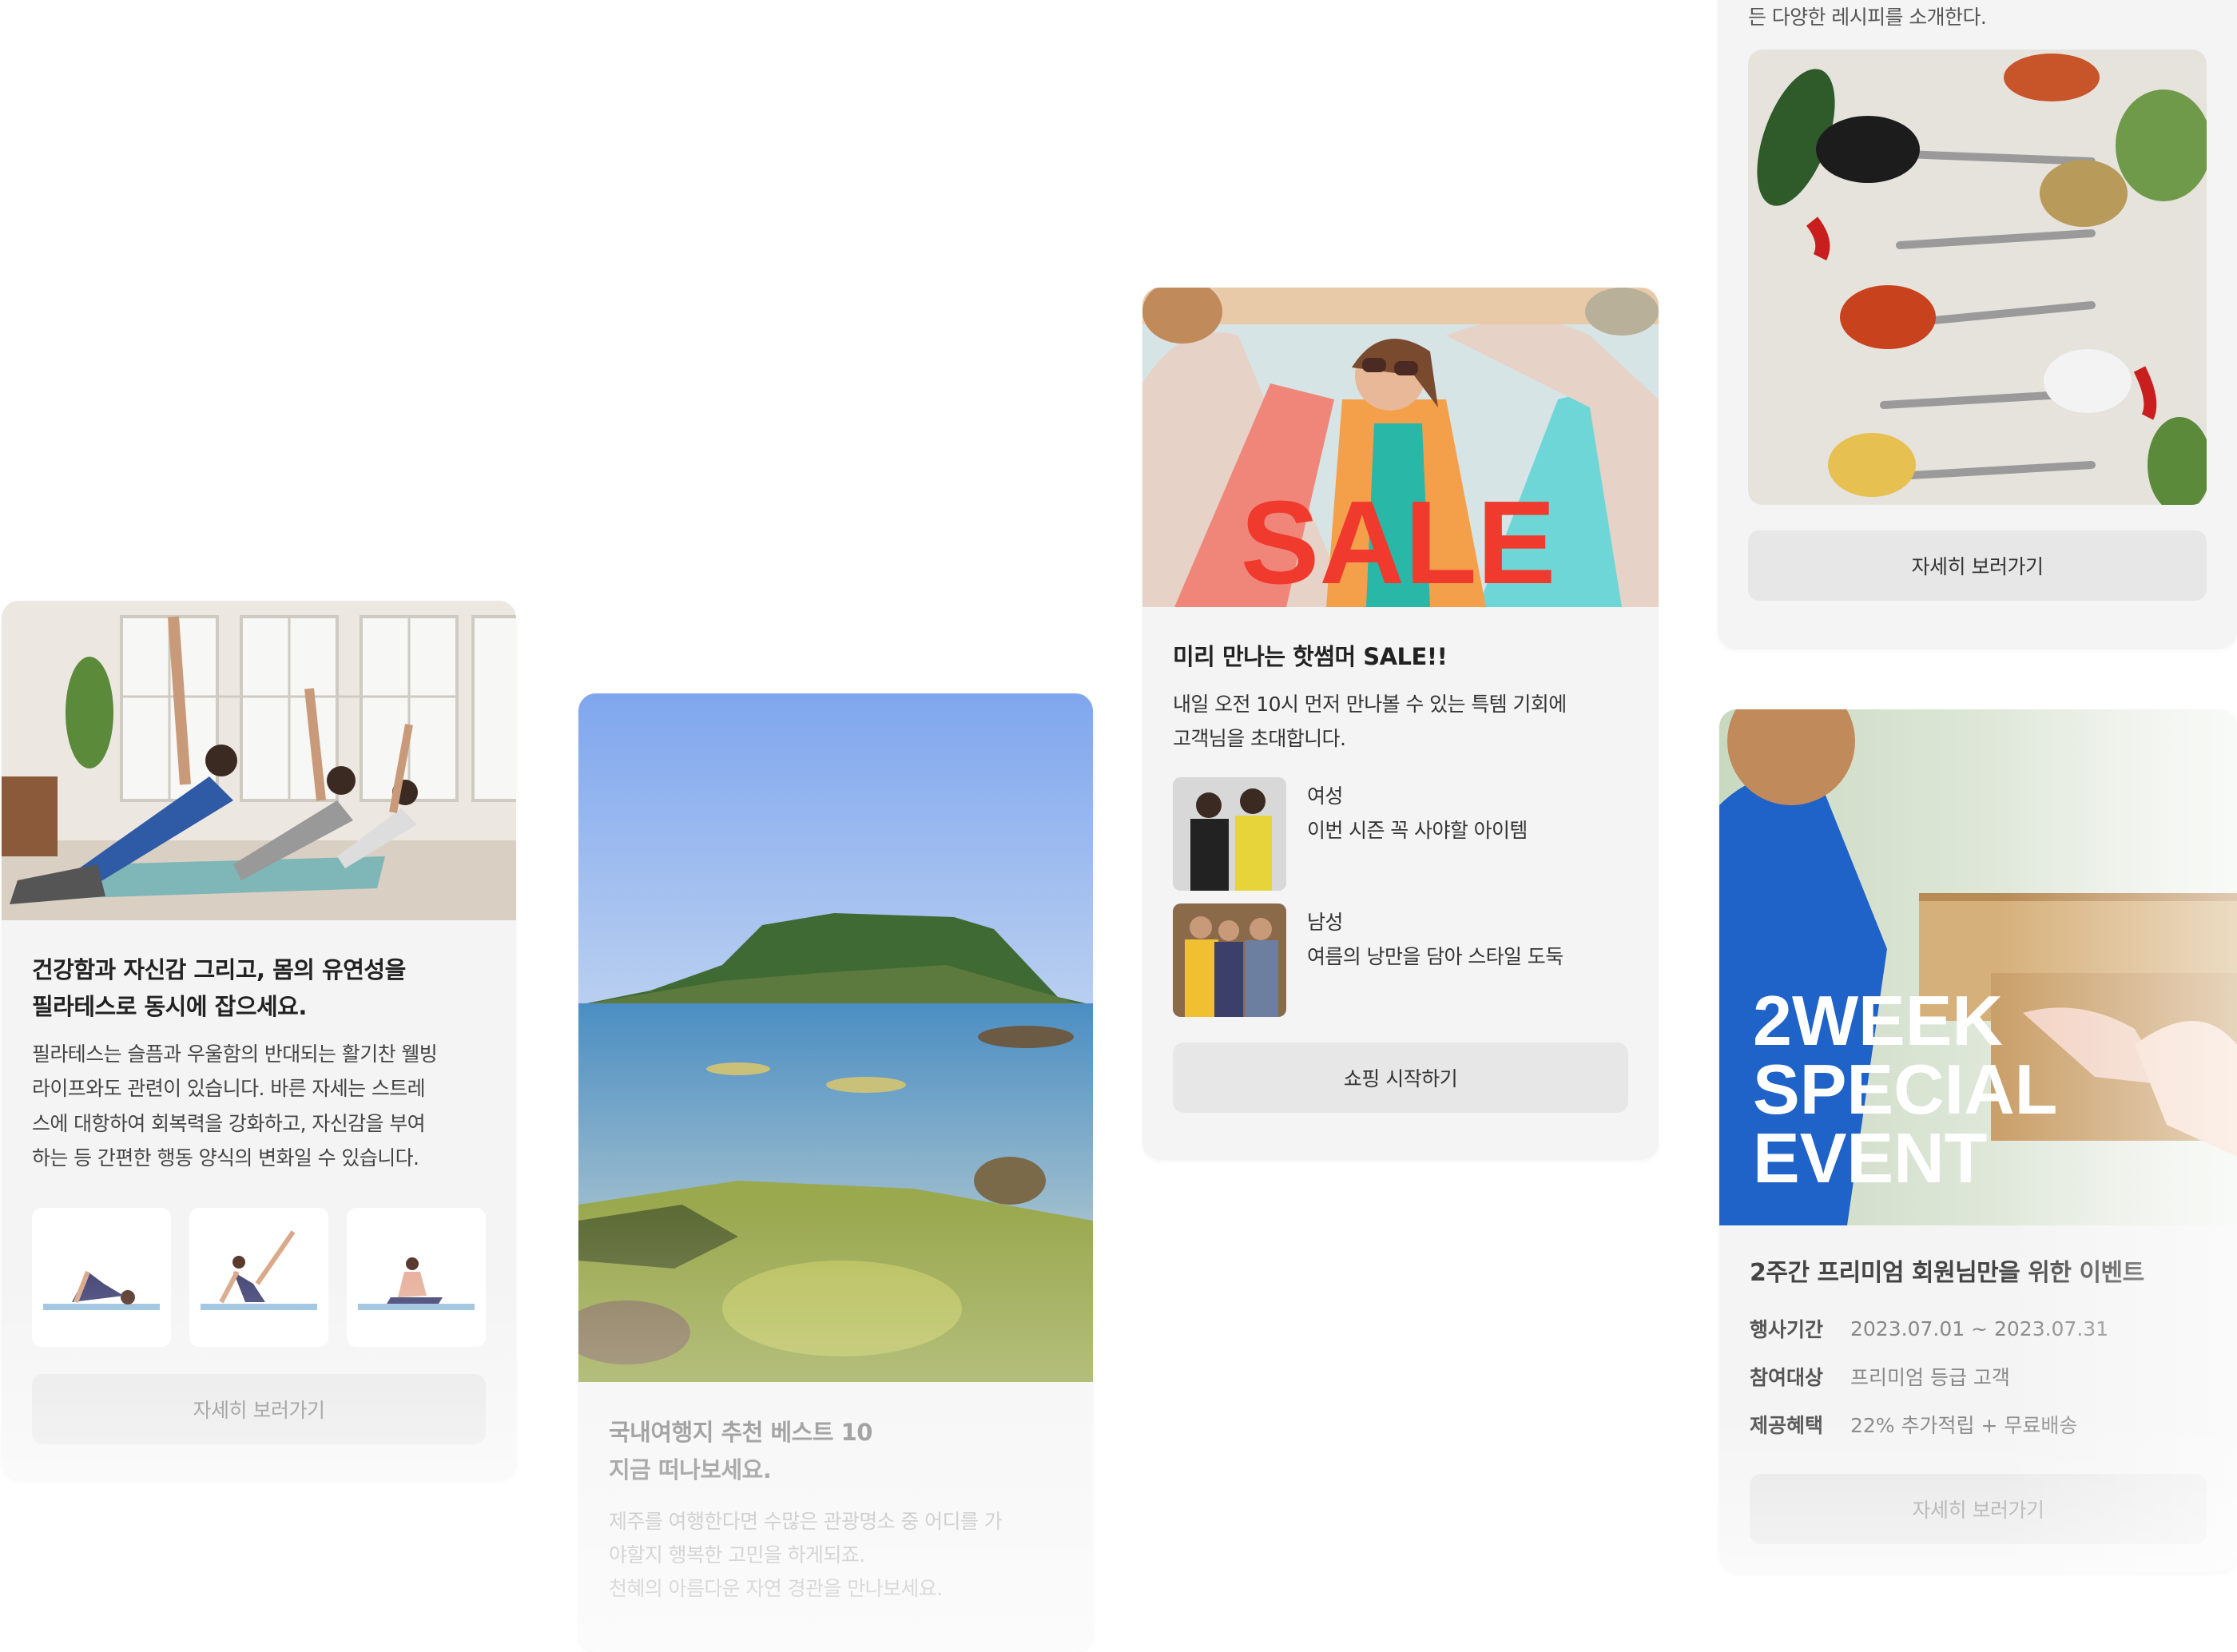  I want to click on pilates-desc-line3: 스에 대항하여 회복력을 강화하고, 자신감을 부여, so click(229, 1123).